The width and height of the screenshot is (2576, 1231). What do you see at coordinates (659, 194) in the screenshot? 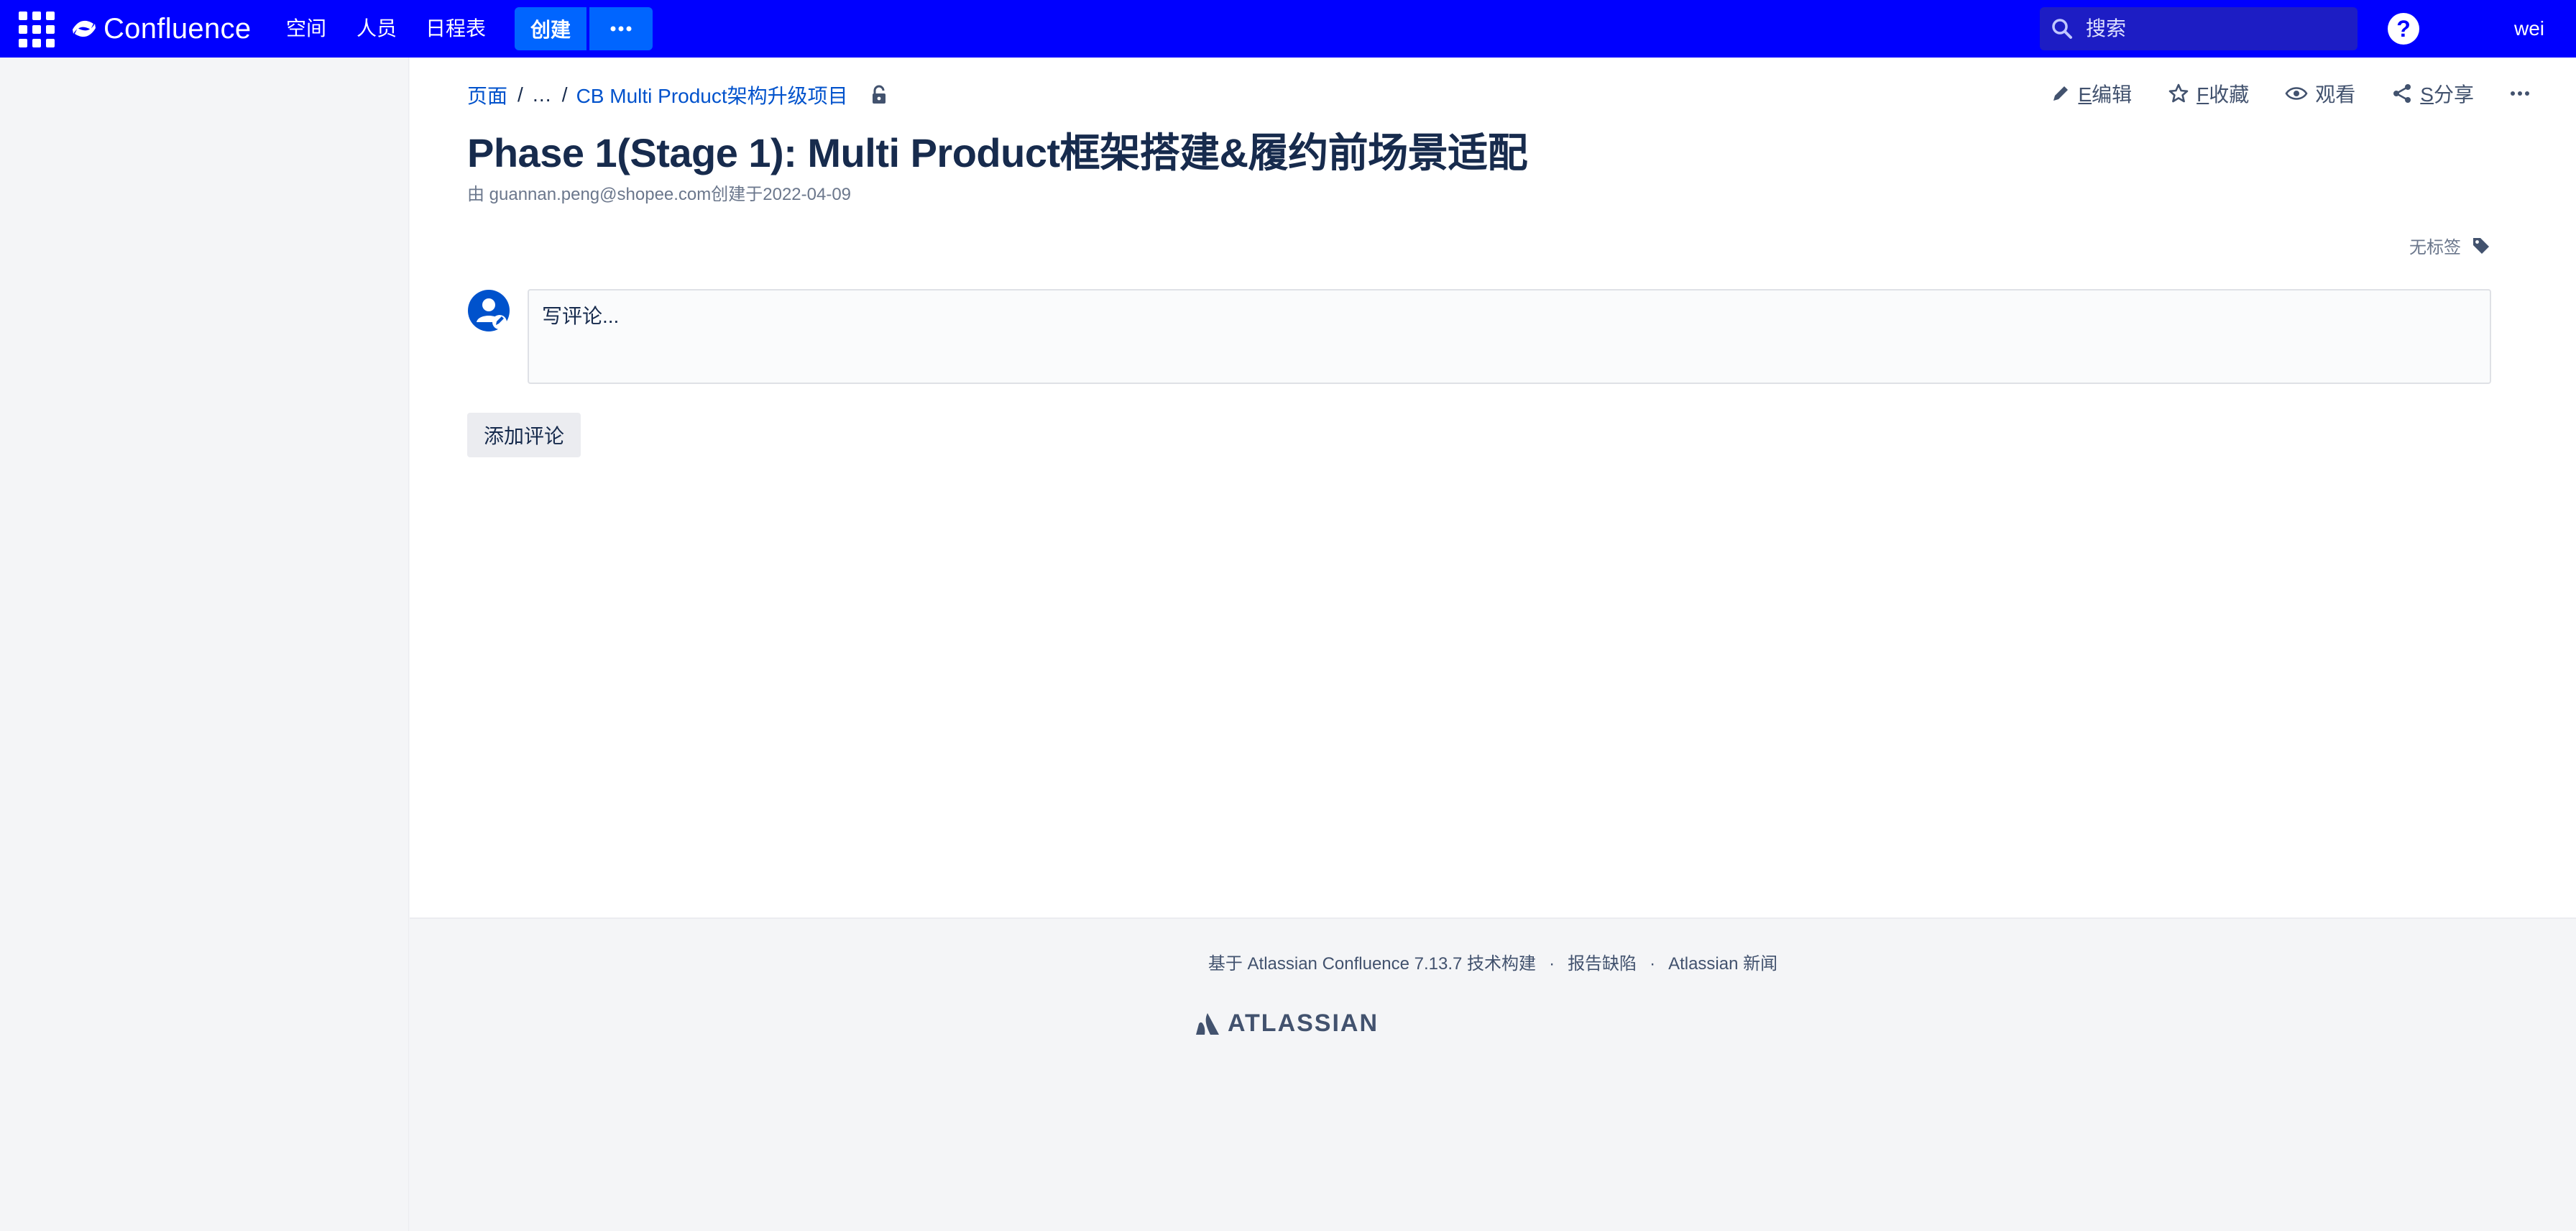
I see `page-byline: 由 guannan.peng@shopee.com创建于2022-04-09` at bounding box center [659, 194].